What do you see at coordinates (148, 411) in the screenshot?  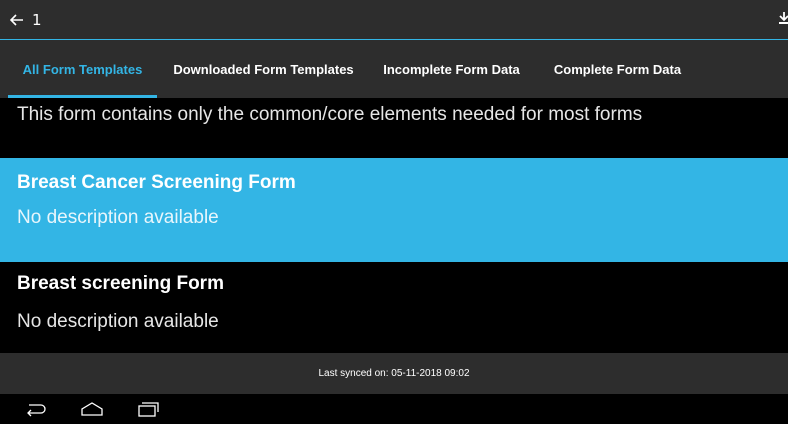 I see `nav-recents-icon` at bounding box center [148, 411].